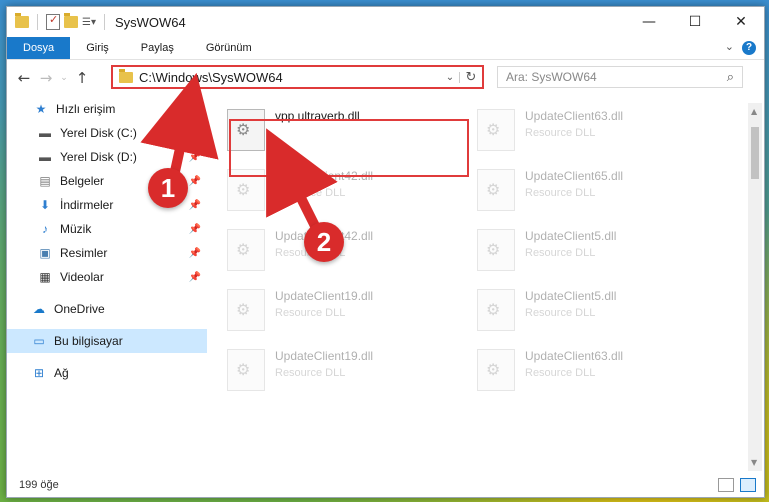 The width and height of the screenshot is (769, 502). Describe the element at coordinates (45, 181) in the screenshot. I see `documents-icon: ▤` at that location.